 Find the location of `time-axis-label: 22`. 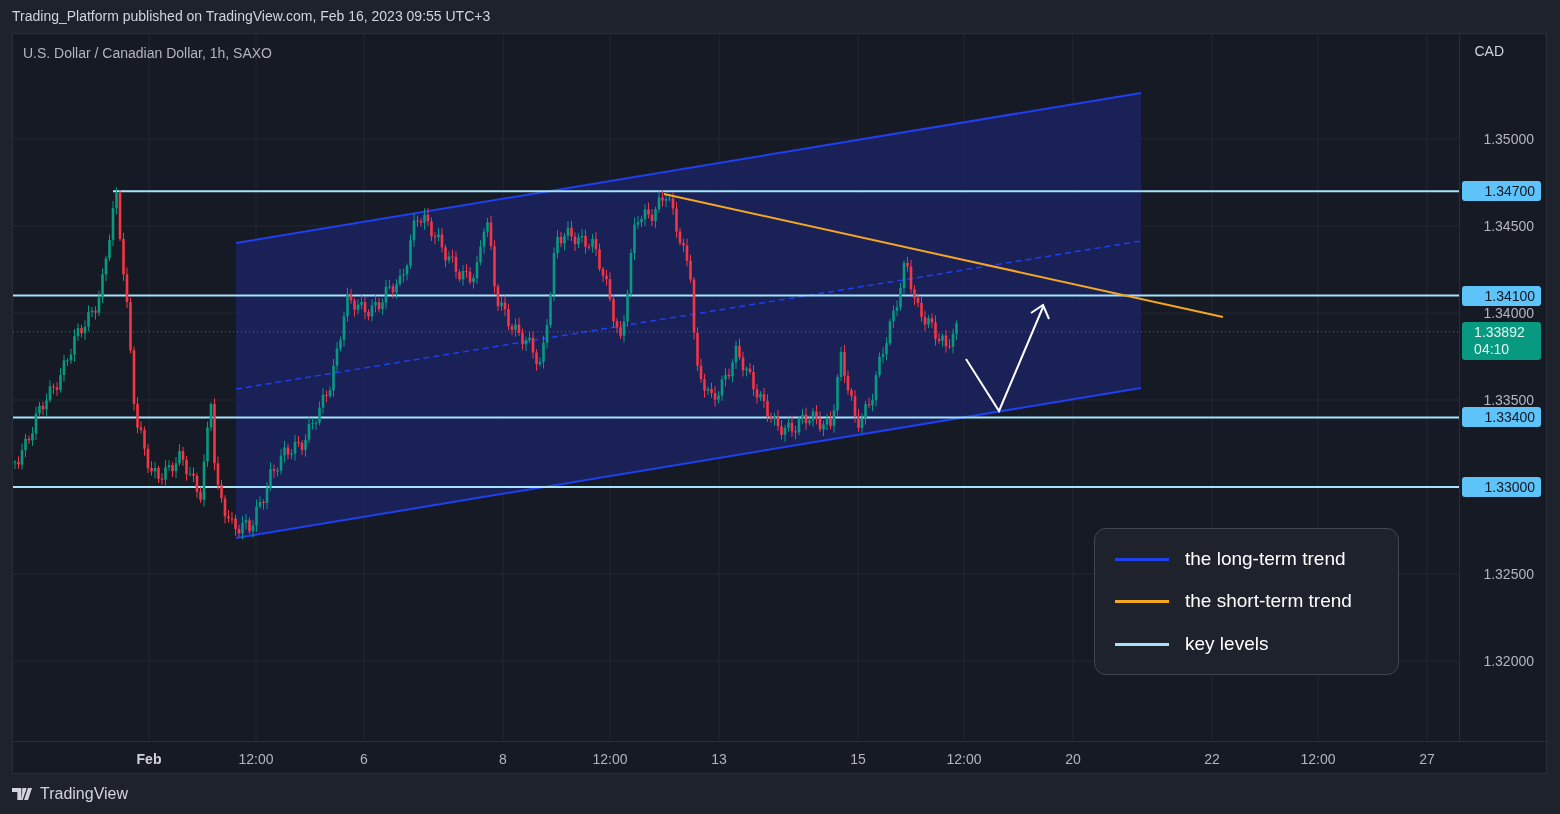

time-axis-label: 22 is located at coordinates (1212, 759).